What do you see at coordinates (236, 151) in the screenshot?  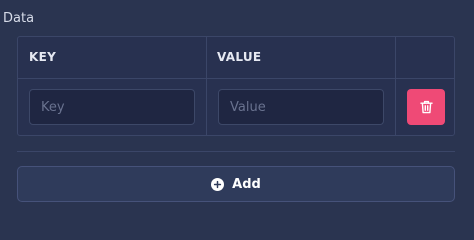 I see `section-divider` at bounding box center [236, 151].